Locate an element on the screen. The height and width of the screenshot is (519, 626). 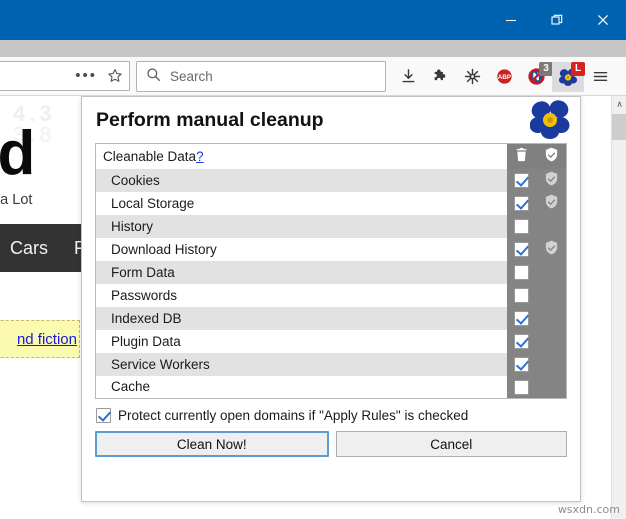
table-row: Indexed DB is located at coordinates (331, 318).